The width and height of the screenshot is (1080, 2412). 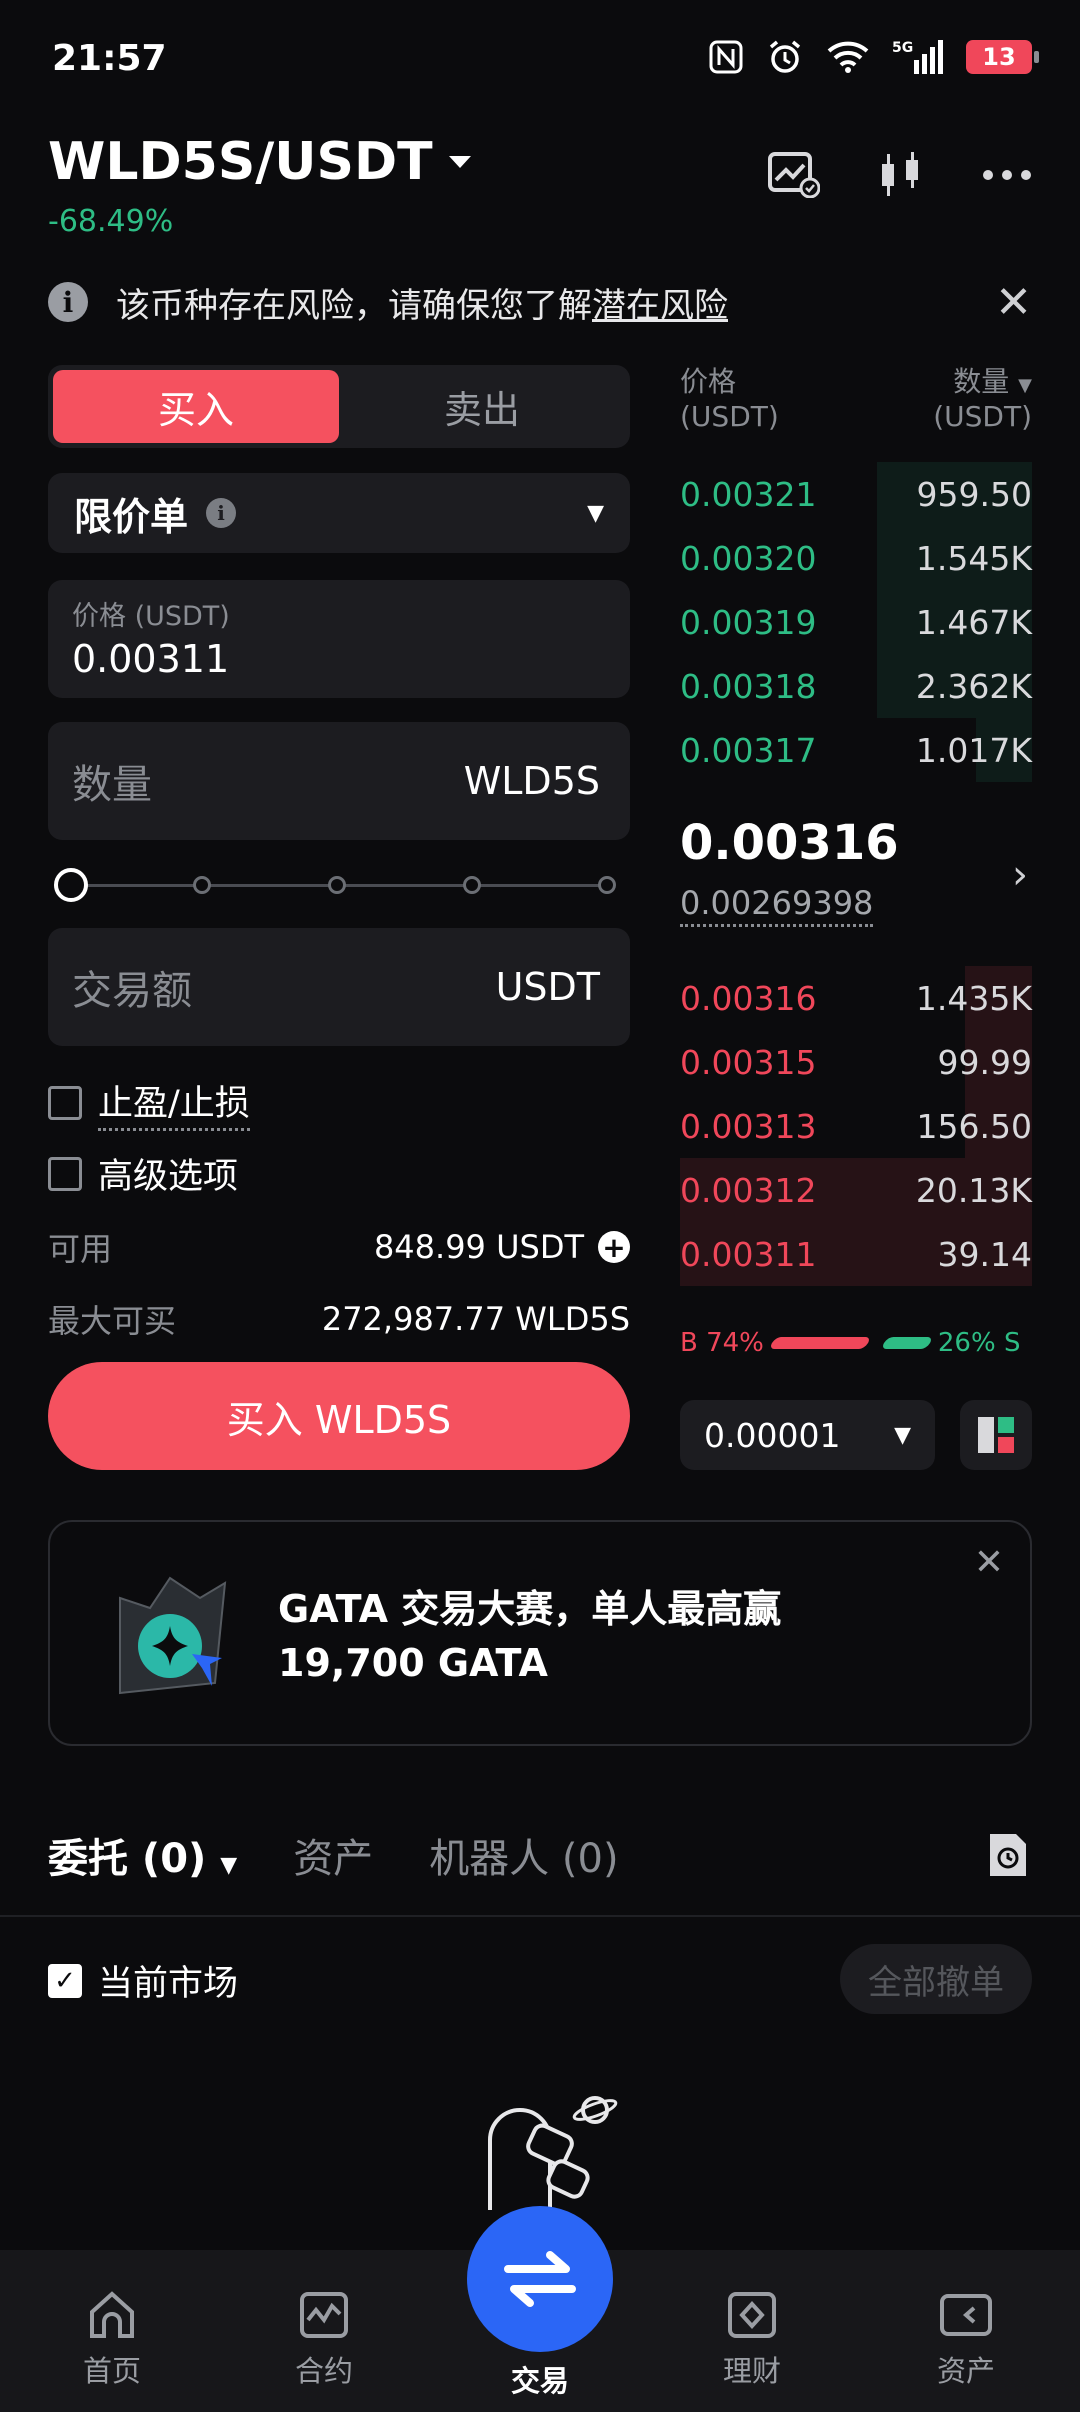 I want to click on signal-icon: 5G, so click(x=917, y=57).